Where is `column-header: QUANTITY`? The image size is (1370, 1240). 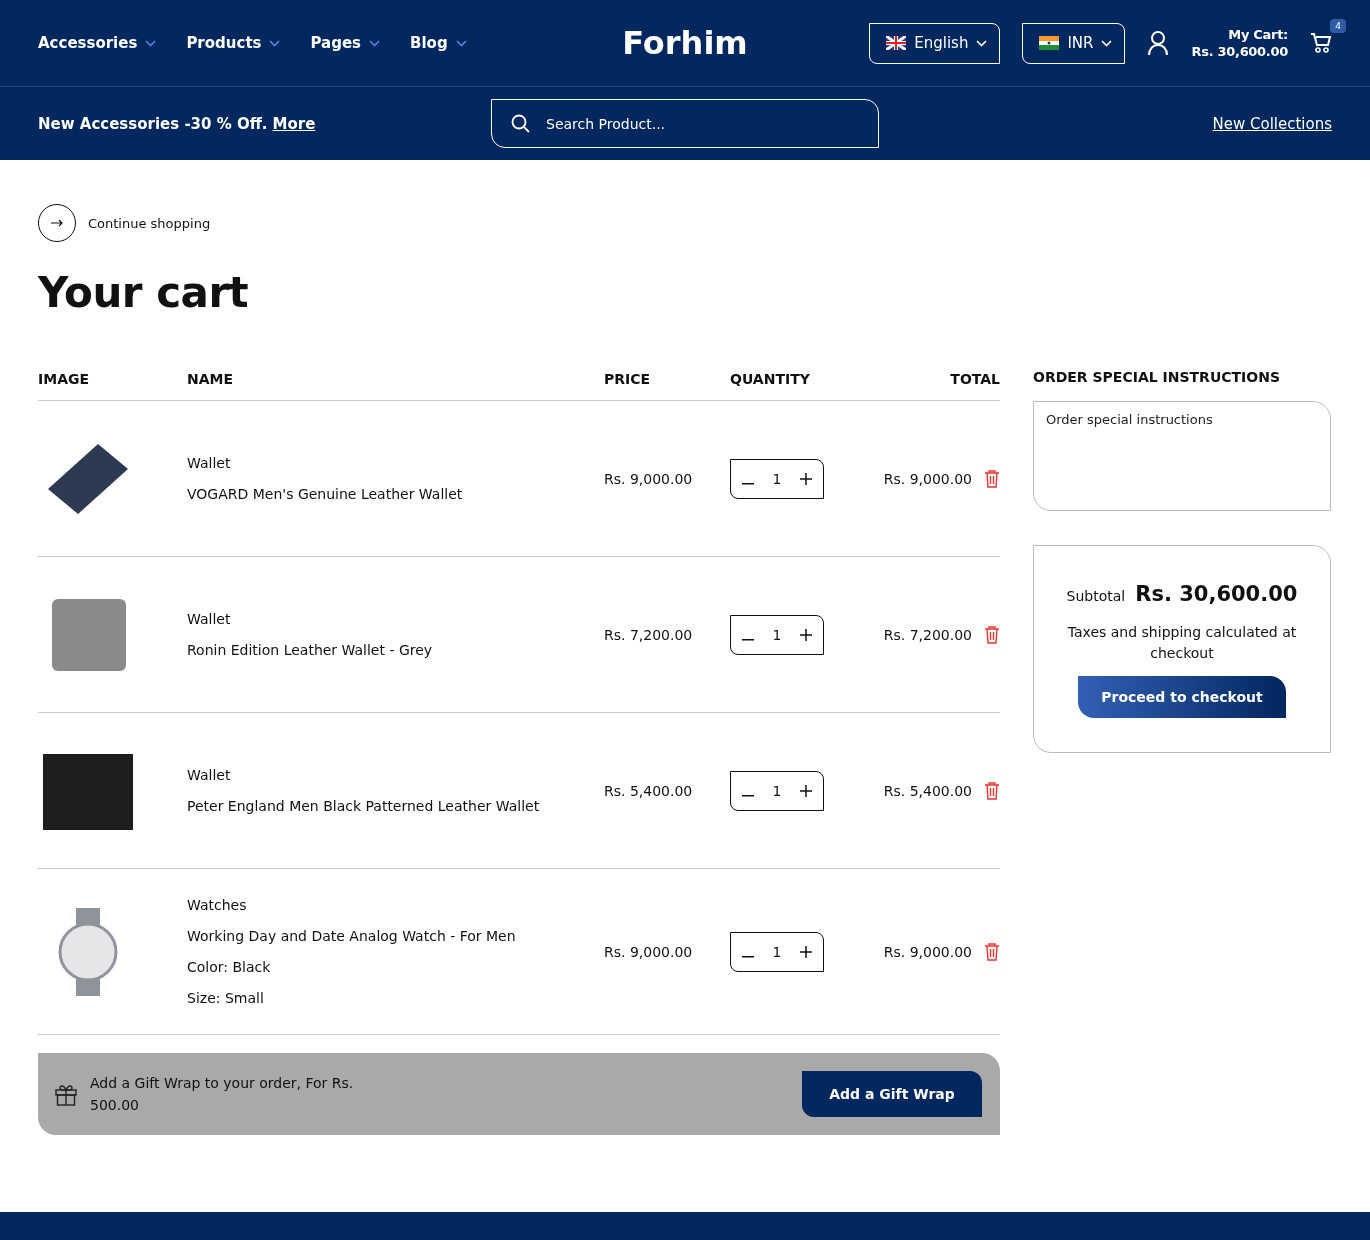 column-header: QUANTITY is located at coordinates (770, 379).